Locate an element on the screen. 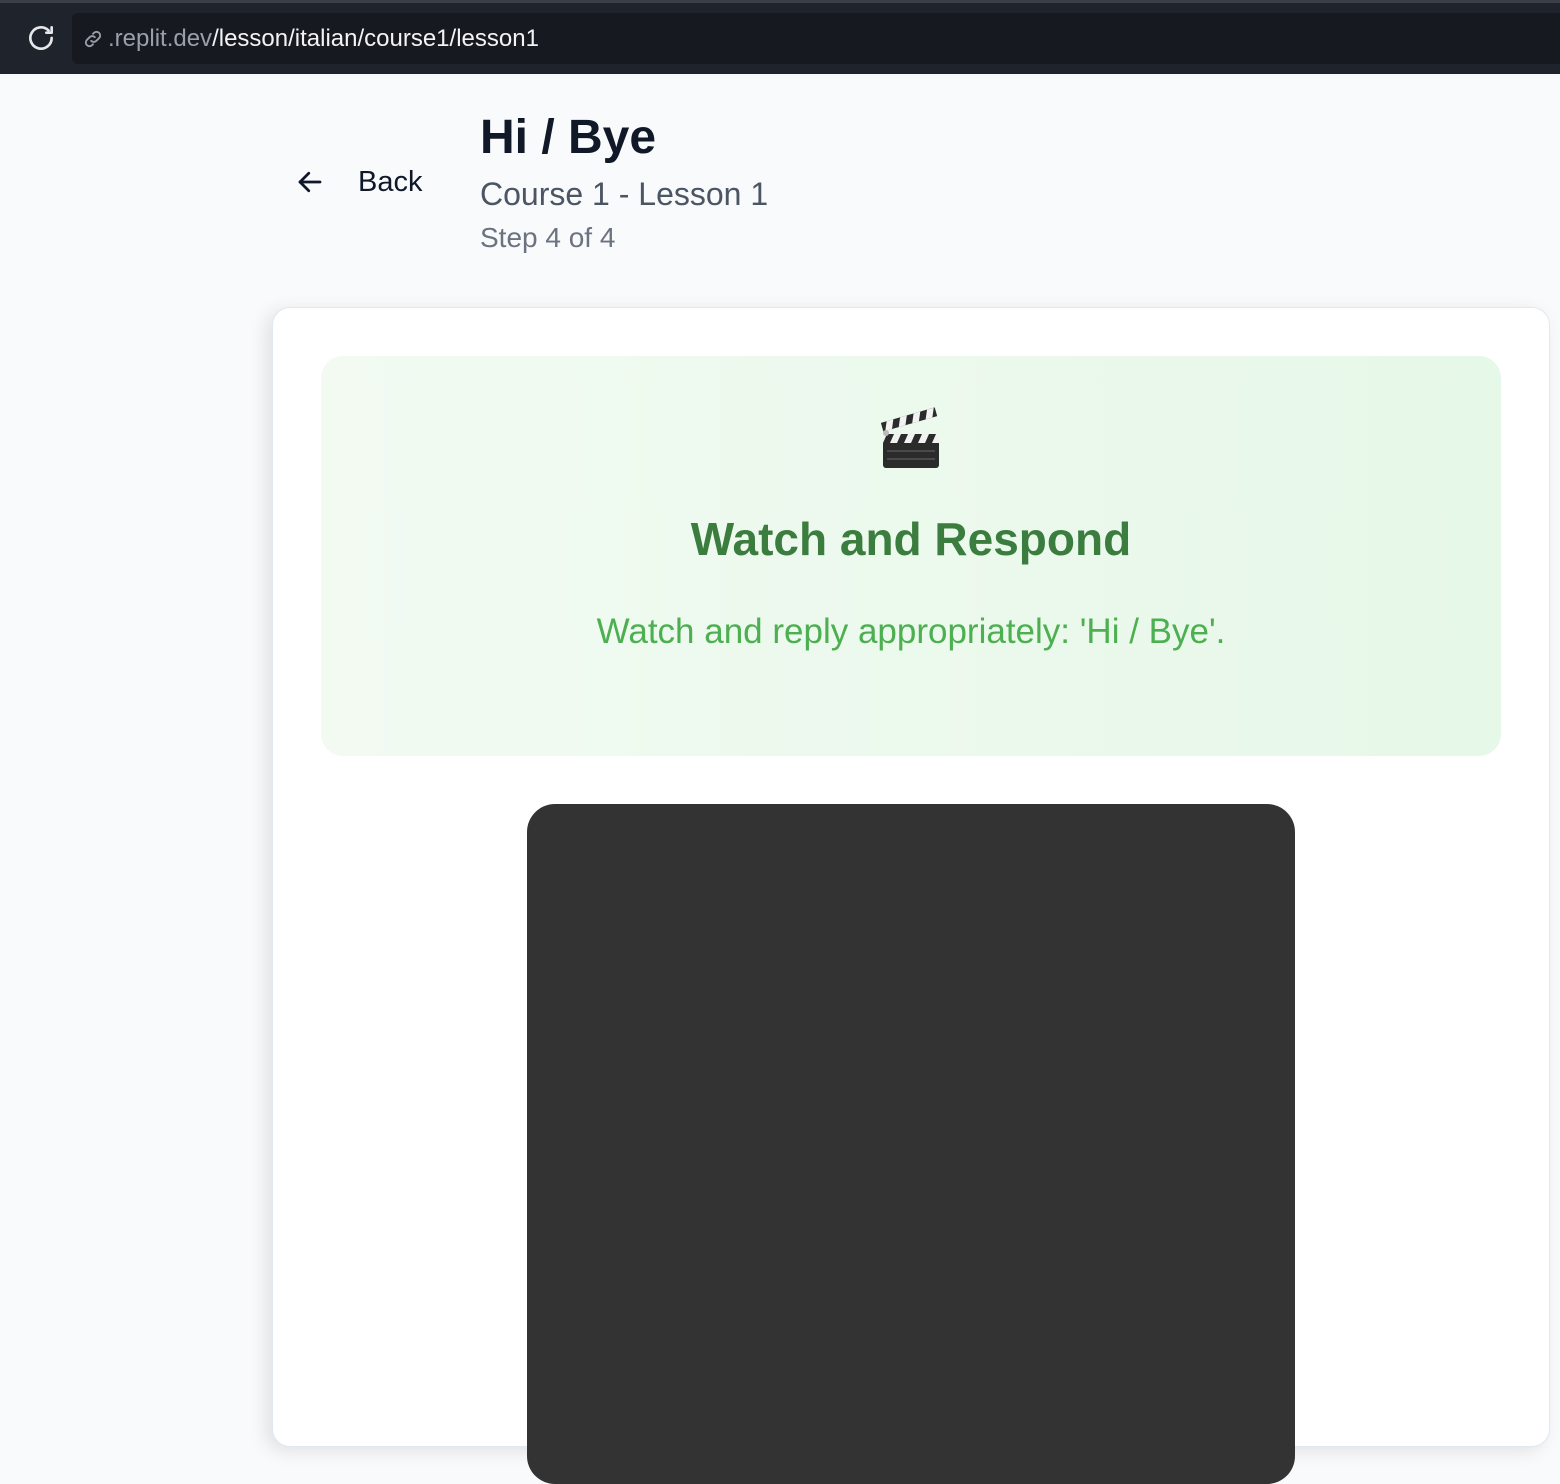  url-host: .replit.dev is located at coordinates (160, 38).